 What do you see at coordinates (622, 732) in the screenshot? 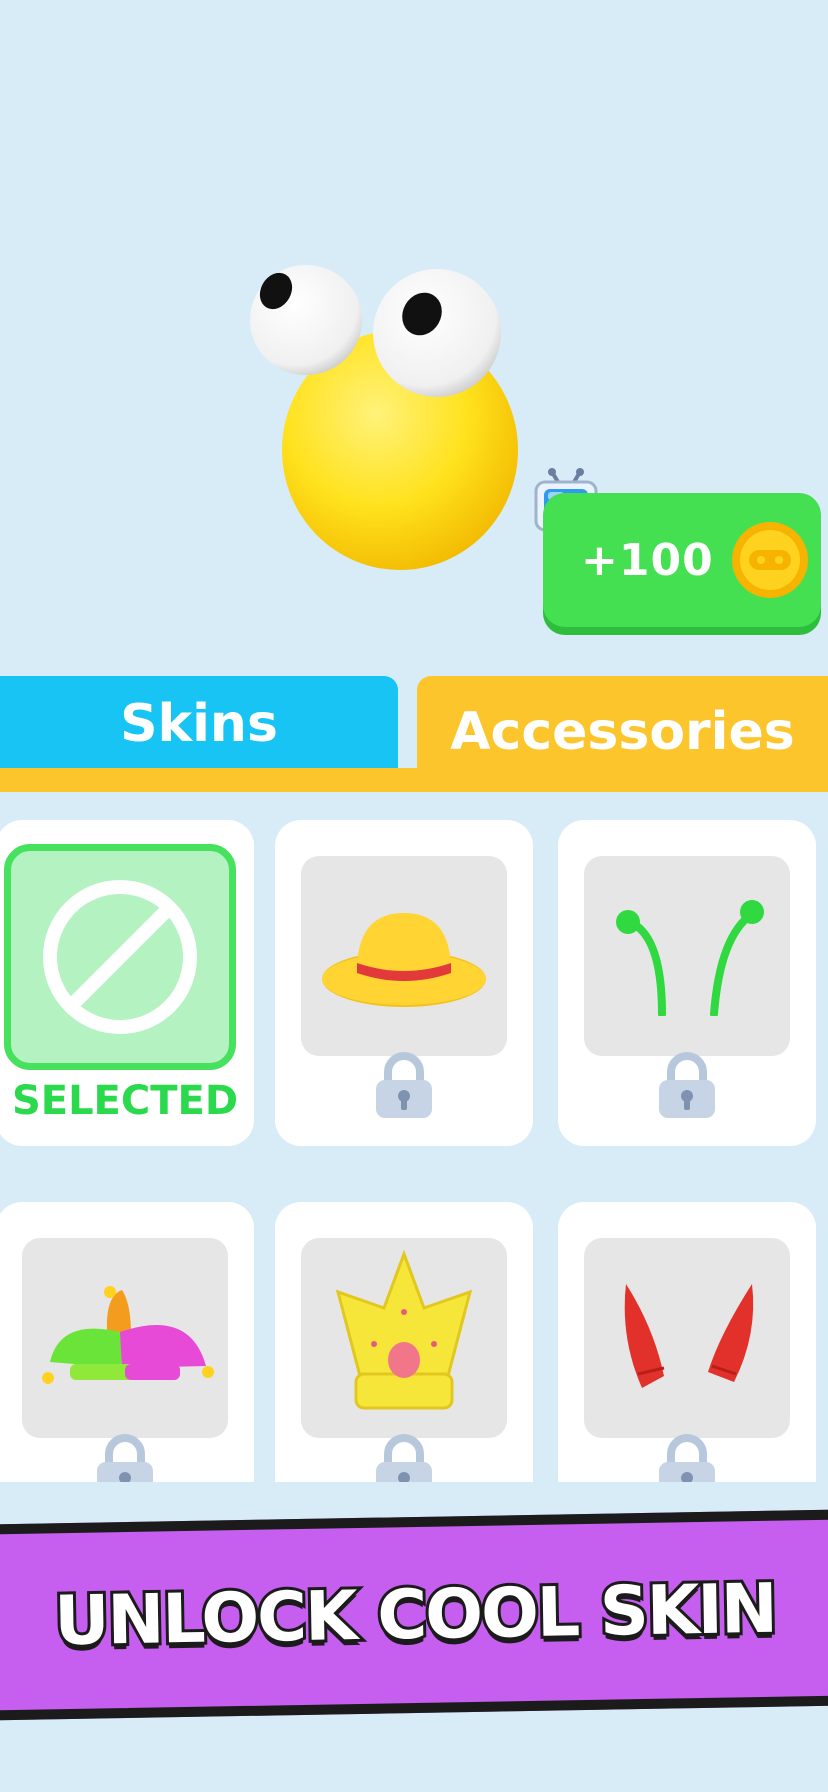
I see `tab-accessories-label: Accessories` at bounding box center [622, 732].